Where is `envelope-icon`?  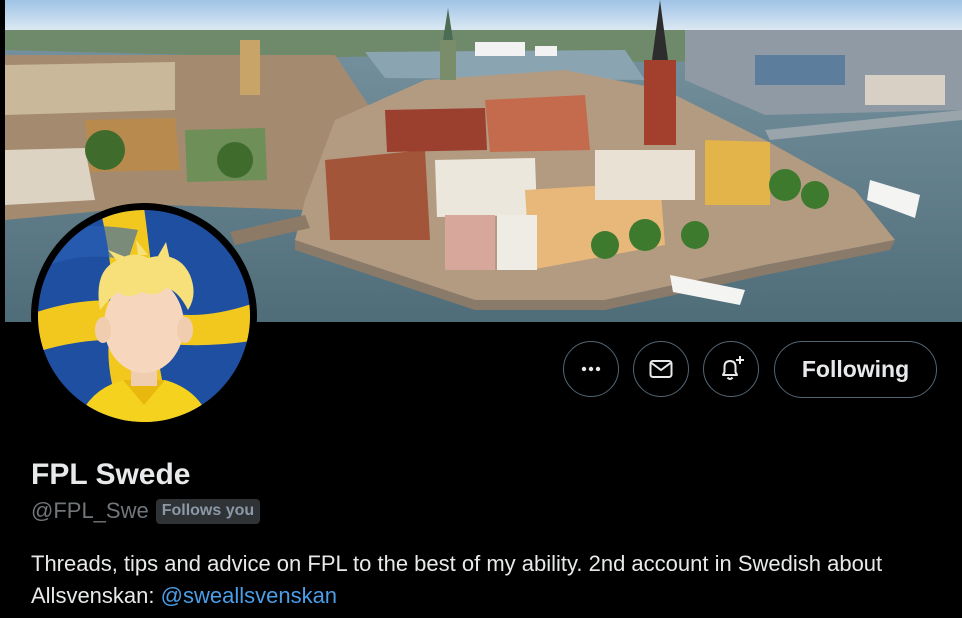 envelope-icon is located at coordinates (661, 369).